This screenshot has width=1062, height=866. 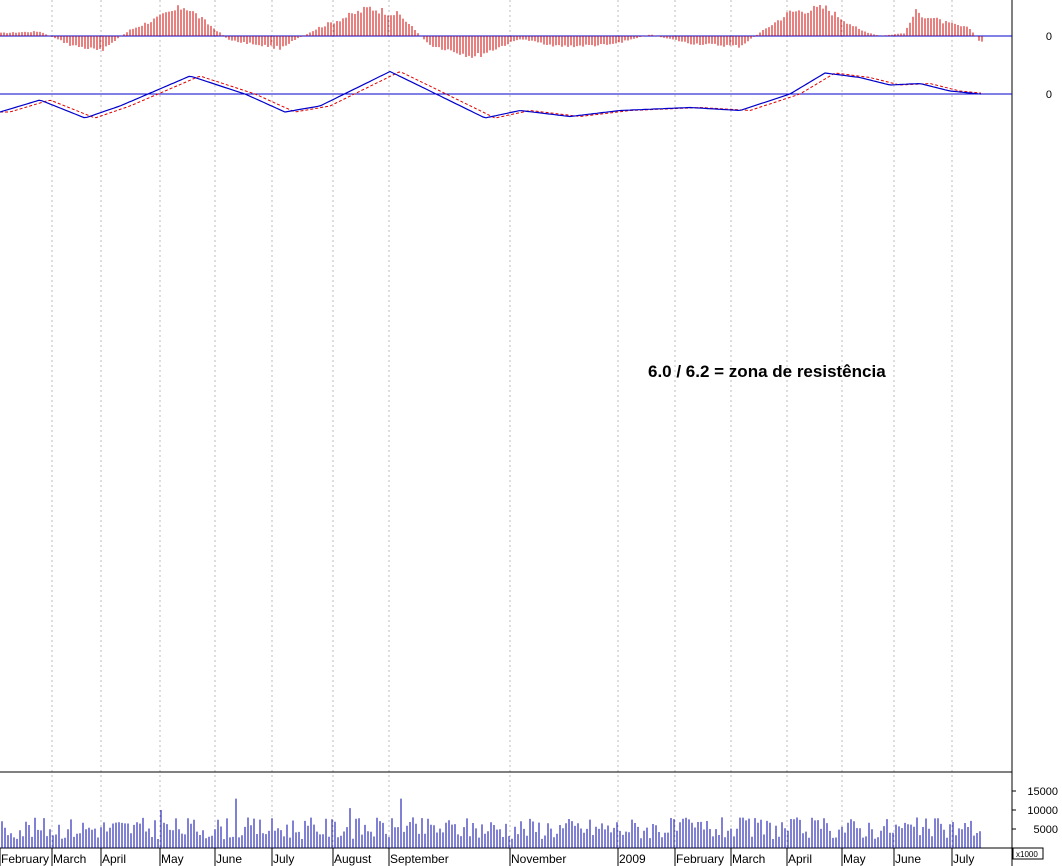 I want to click on oscillator-2-signal-line, so click(x=491, y=95).